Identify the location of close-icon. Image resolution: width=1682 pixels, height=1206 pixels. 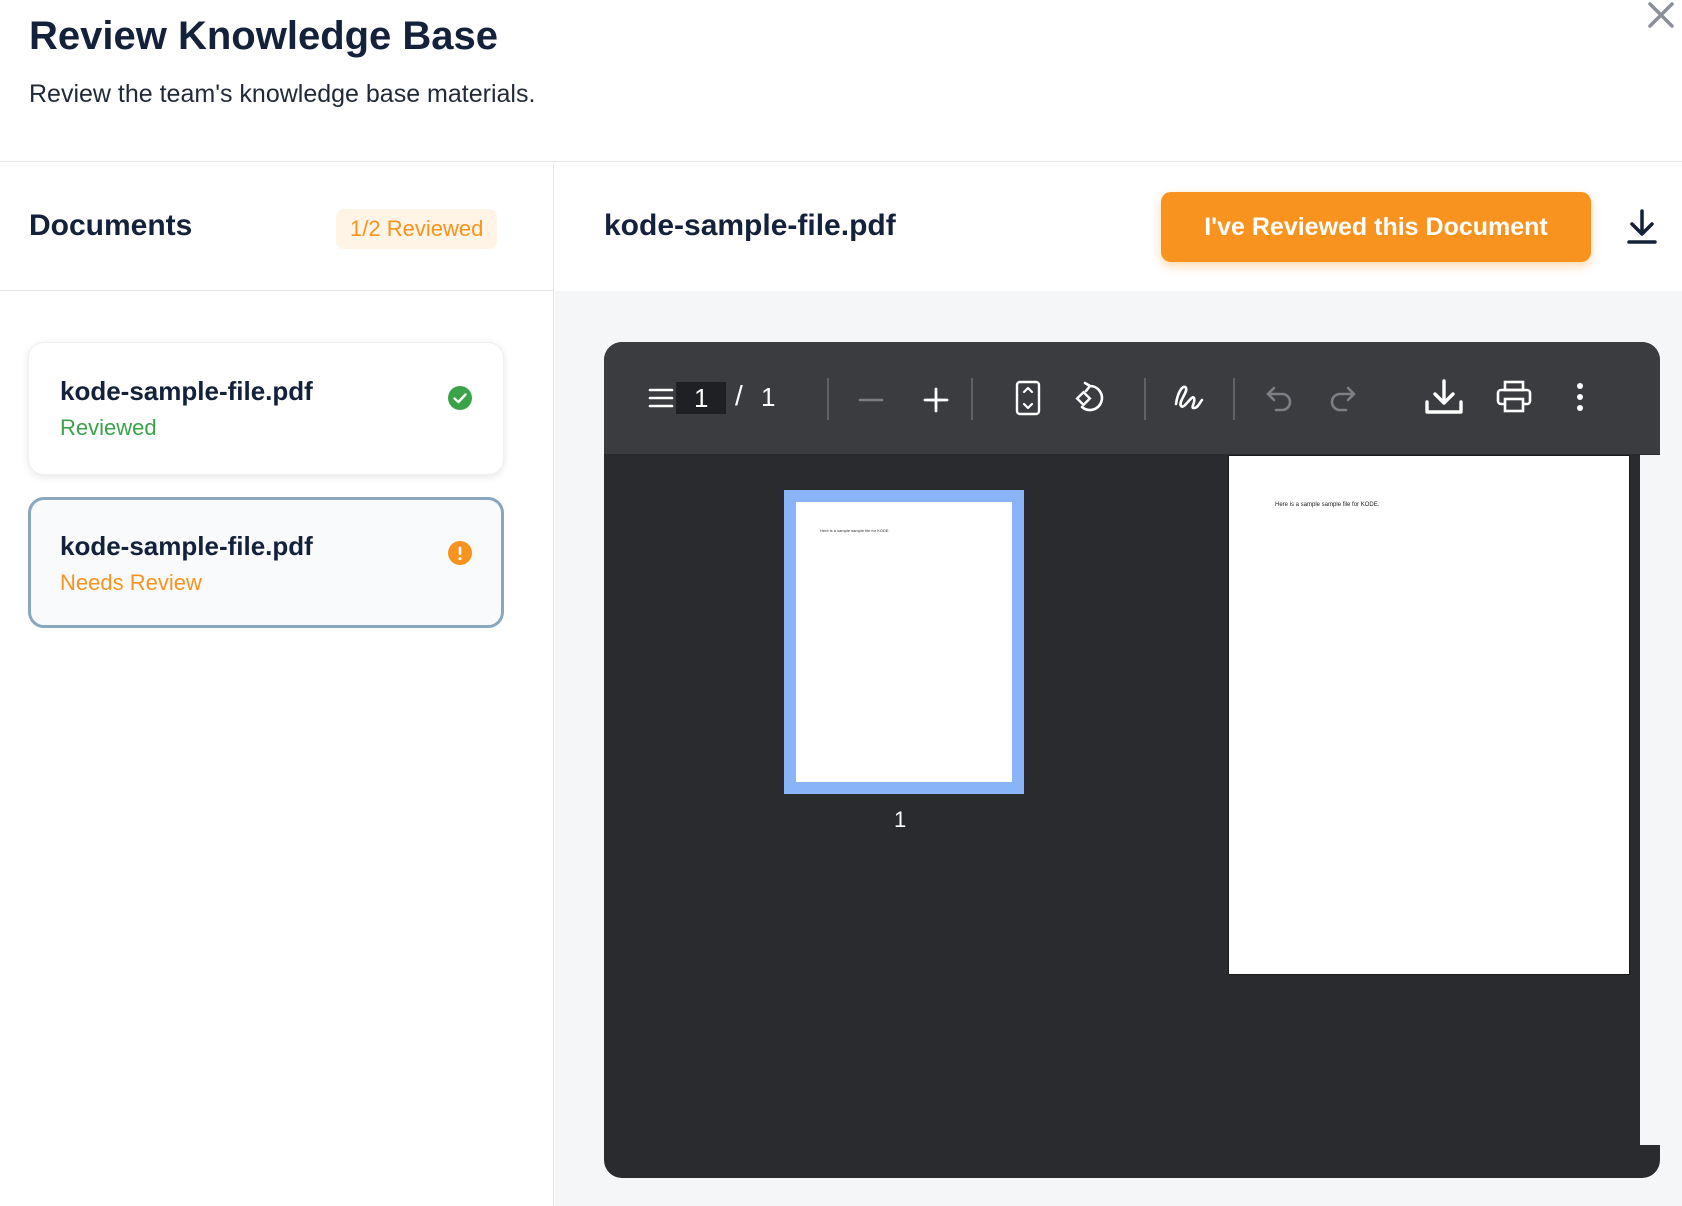
(1661, 15).